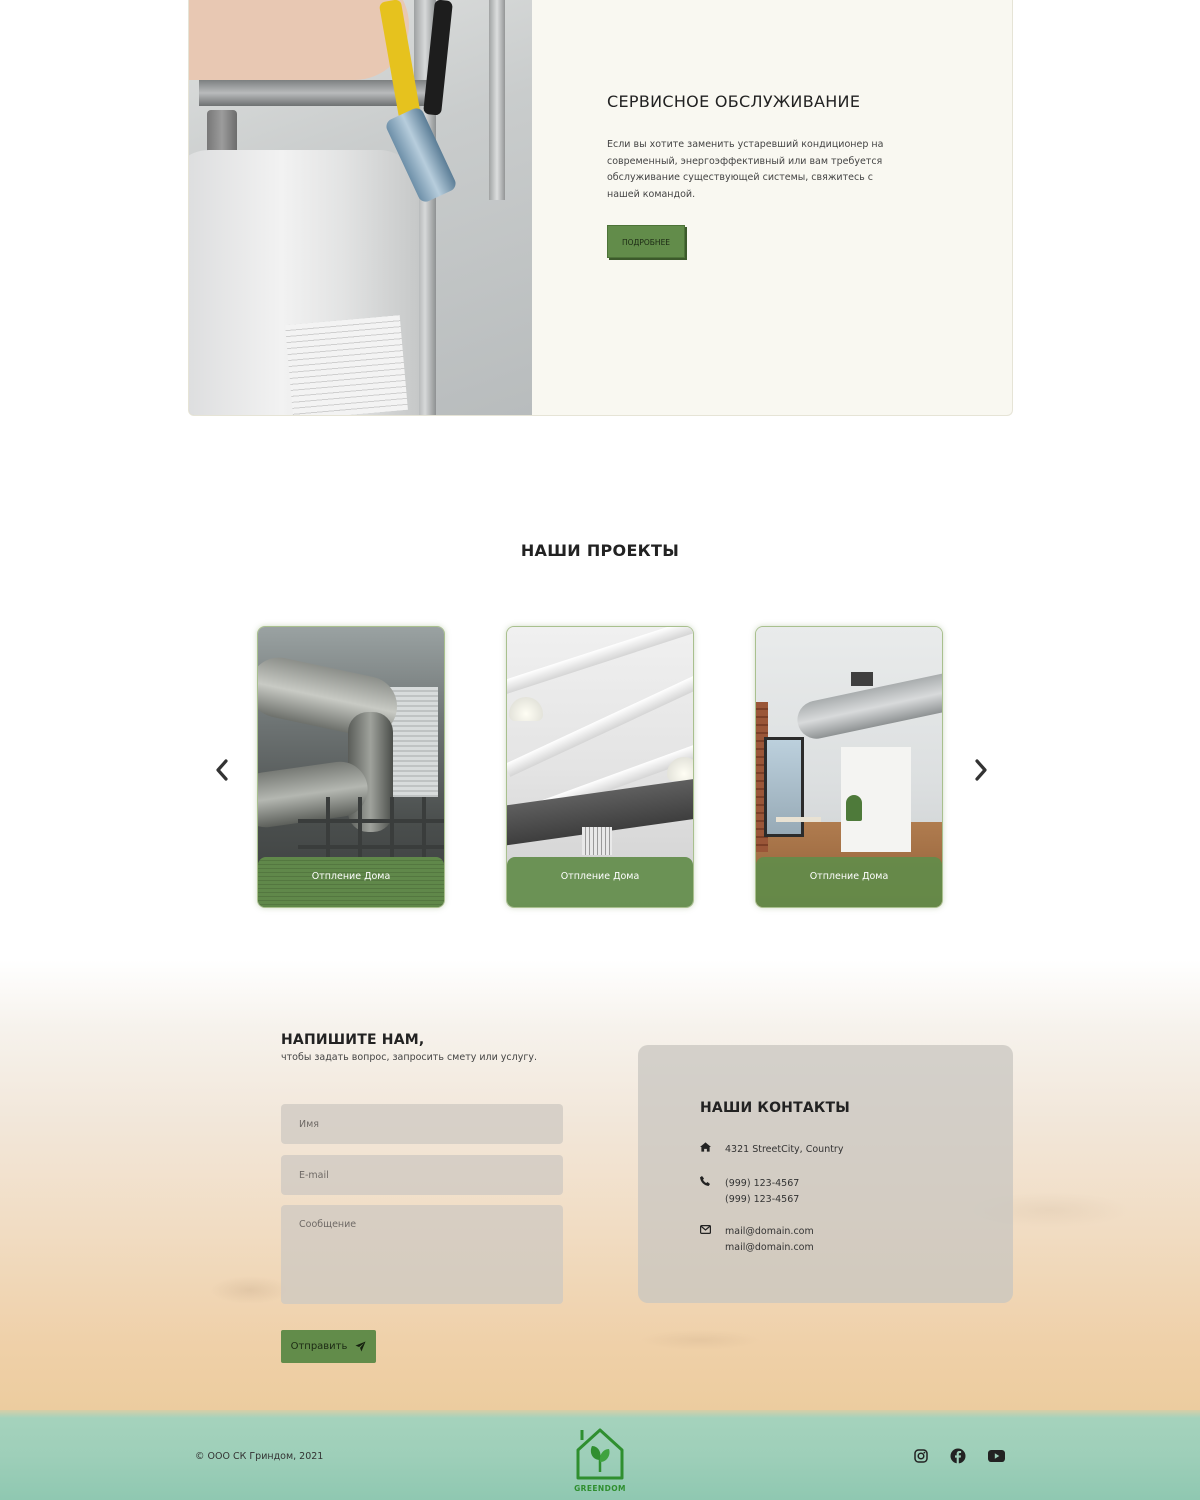 This screenshot has width=1200, height=1500. Describe the element at coordinates (259, 1456) in the screenshot. I see `copyright-text: © ООО СК Гриндом, 2021` at that location.